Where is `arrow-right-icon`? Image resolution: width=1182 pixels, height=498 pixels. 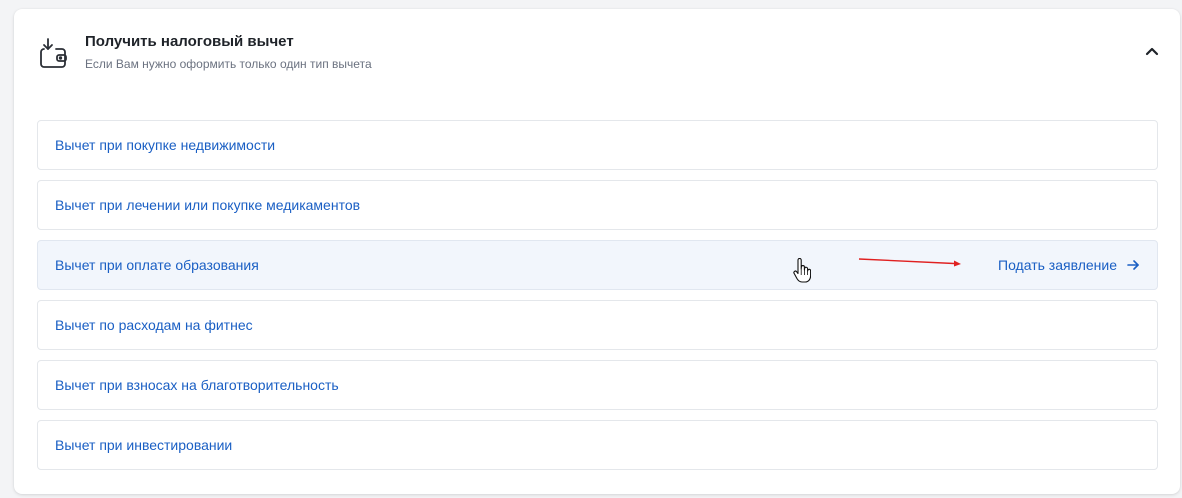 arrow-right-icon is located at coordinates (1133, 265).